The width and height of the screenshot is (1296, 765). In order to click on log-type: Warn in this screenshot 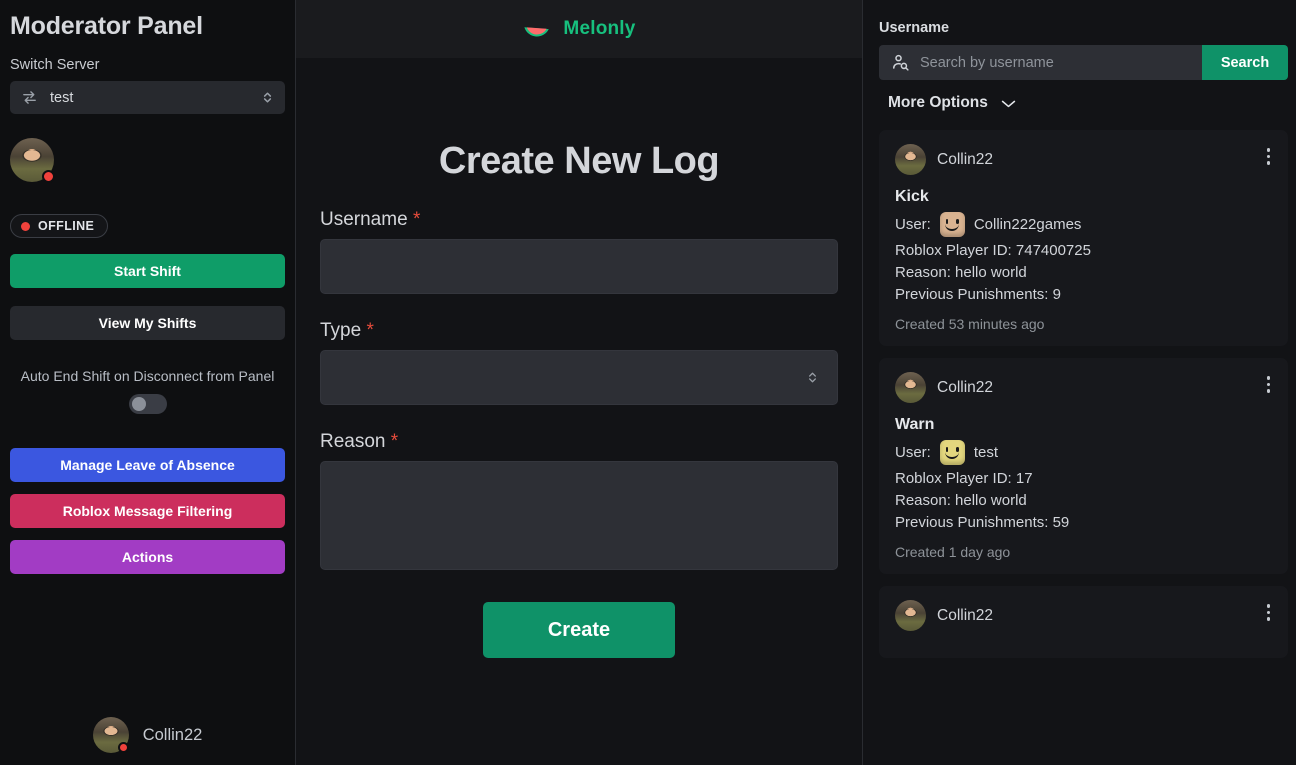, I will do `click(915, 424)`.